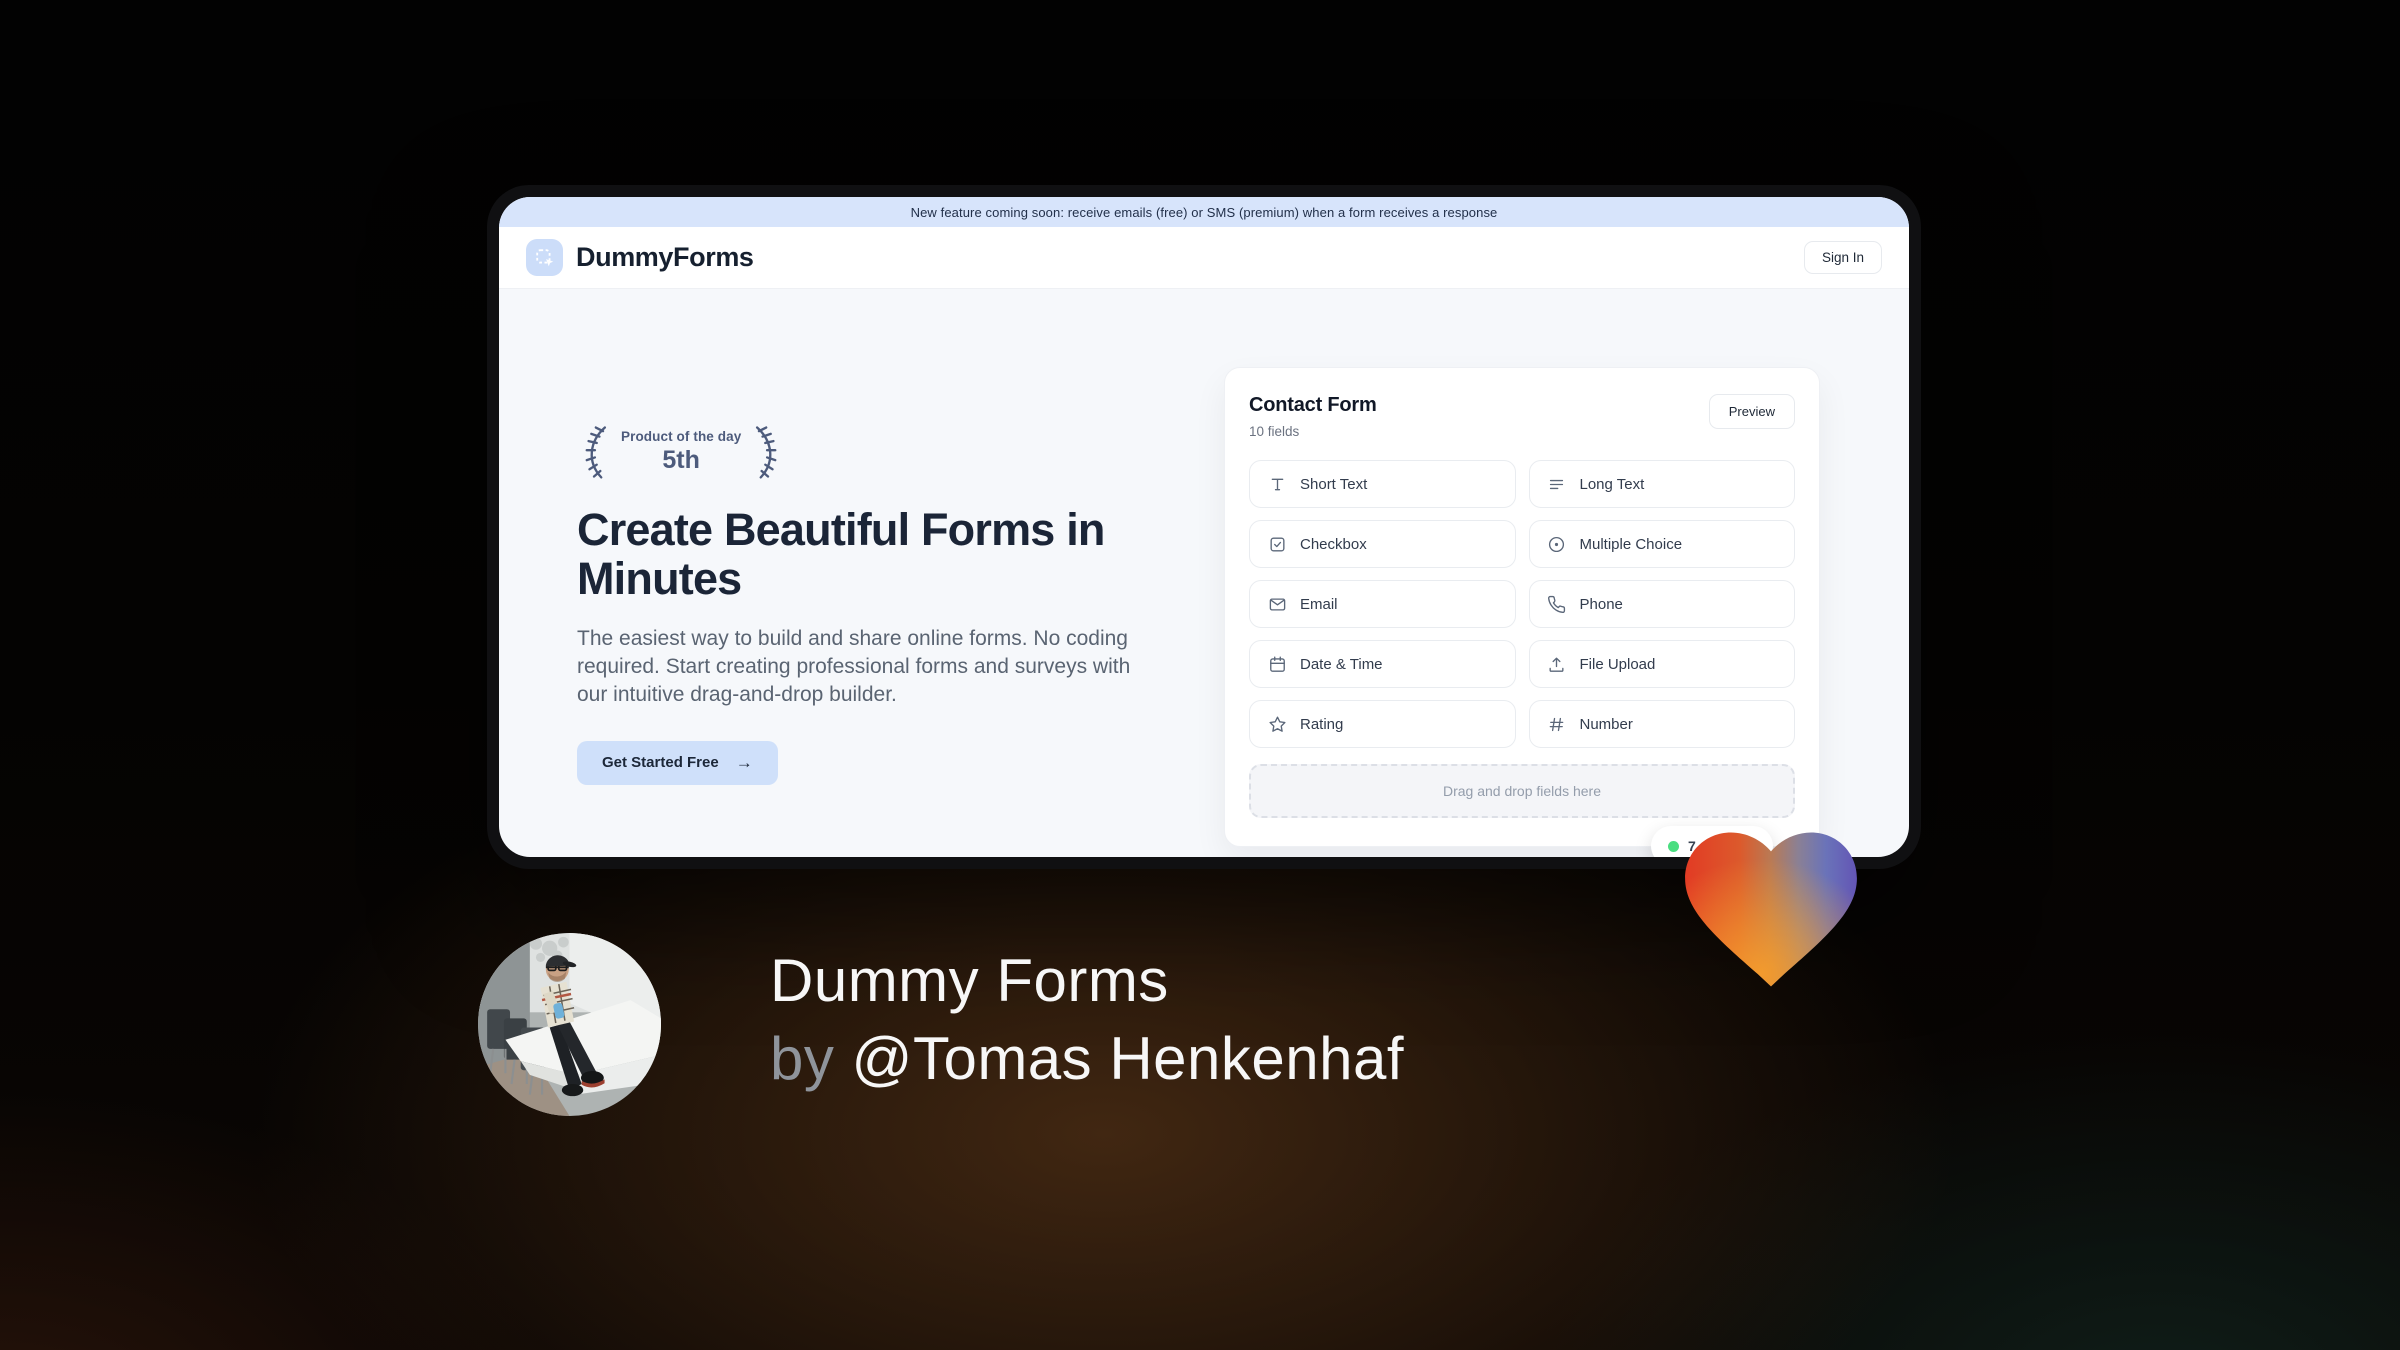  Describe the element at coordinates (1277, 544) in the screenshot. I see `checkbox-icon` at that location.